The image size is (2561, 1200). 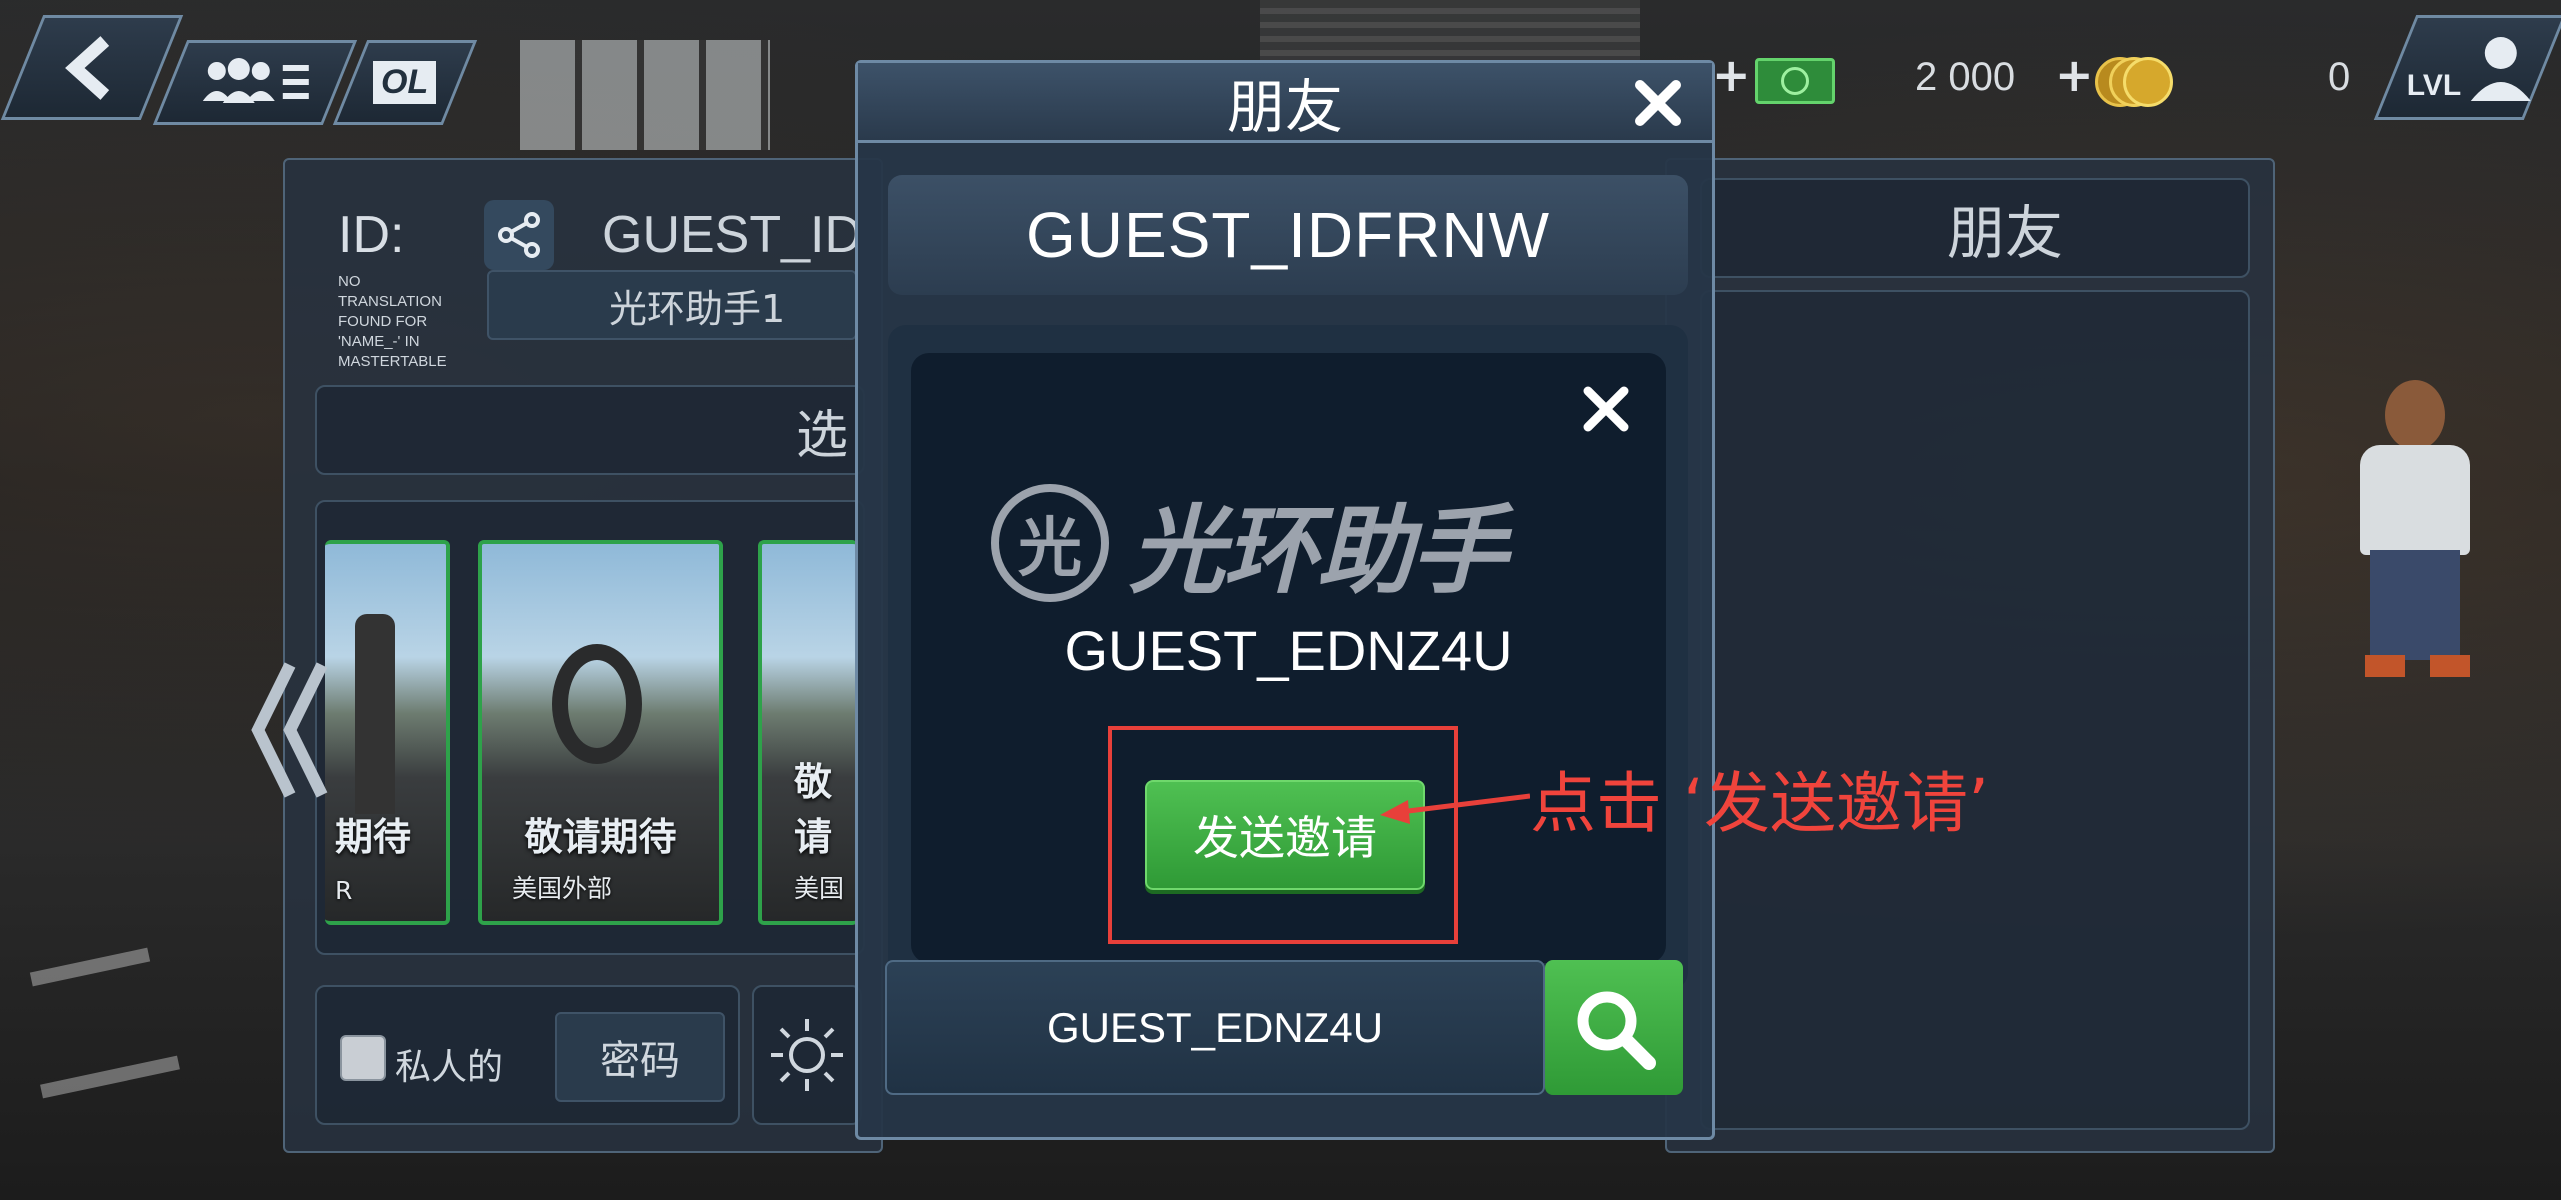 I want to click on my-id-banner: GUEST_IDFRNW, so click(x=1288, y=235).